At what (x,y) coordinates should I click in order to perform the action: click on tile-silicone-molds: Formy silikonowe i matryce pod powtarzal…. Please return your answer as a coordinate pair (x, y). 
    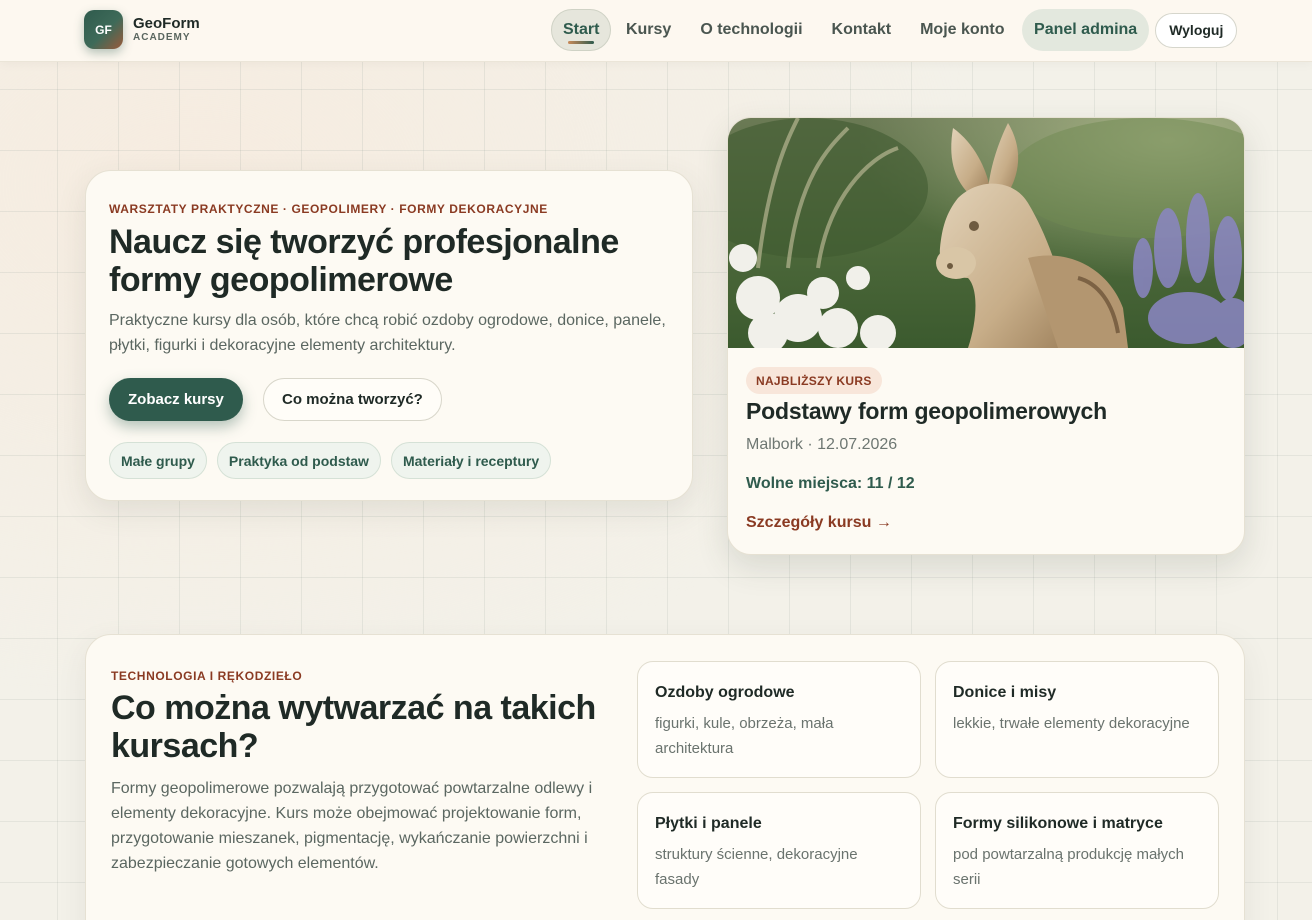
    Looking at the image, I should click on (1077, 850).